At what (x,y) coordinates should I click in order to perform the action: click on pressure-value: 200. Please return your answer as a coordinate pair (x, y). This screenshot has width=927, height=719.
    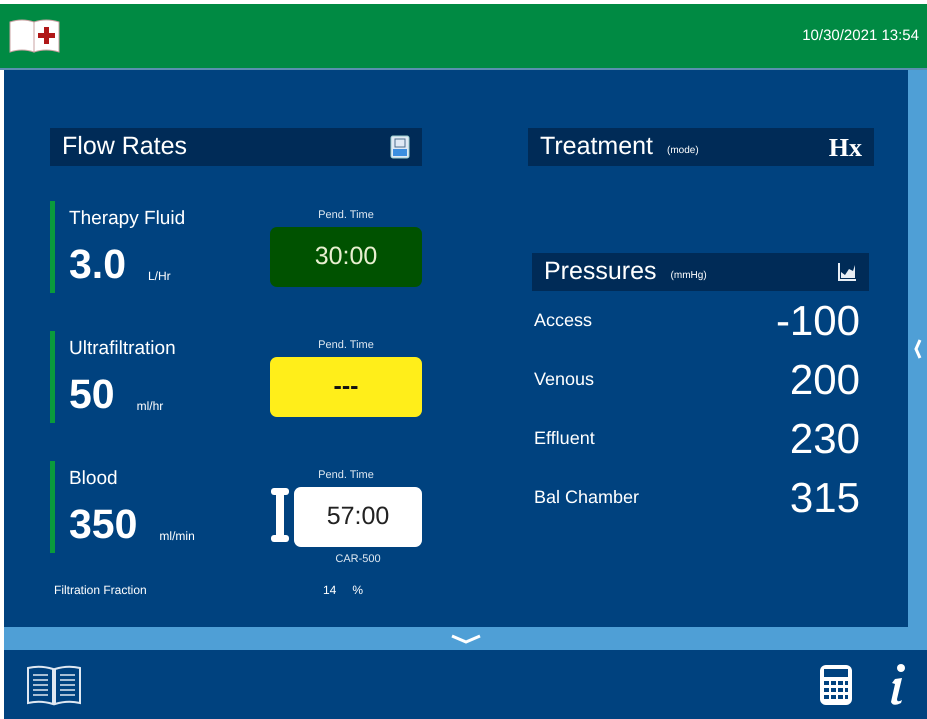
    Looking at the image, I should click on (825, 379).